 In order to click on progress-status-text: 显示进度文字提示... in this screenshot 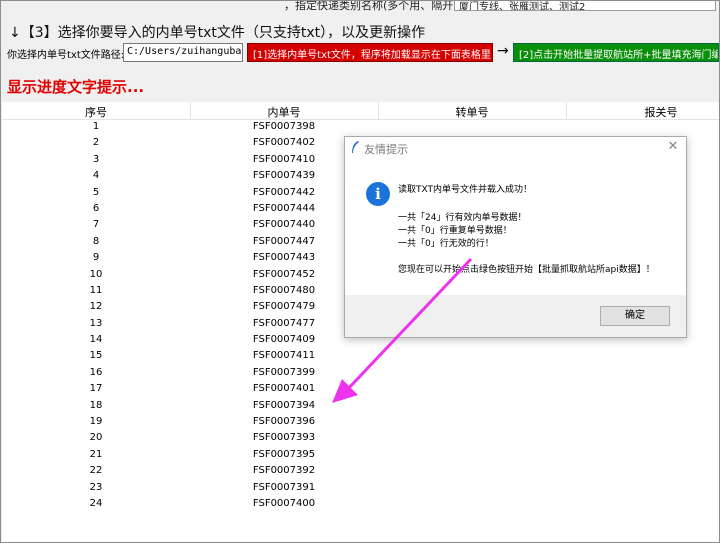, I will do `click(76, 87)`.